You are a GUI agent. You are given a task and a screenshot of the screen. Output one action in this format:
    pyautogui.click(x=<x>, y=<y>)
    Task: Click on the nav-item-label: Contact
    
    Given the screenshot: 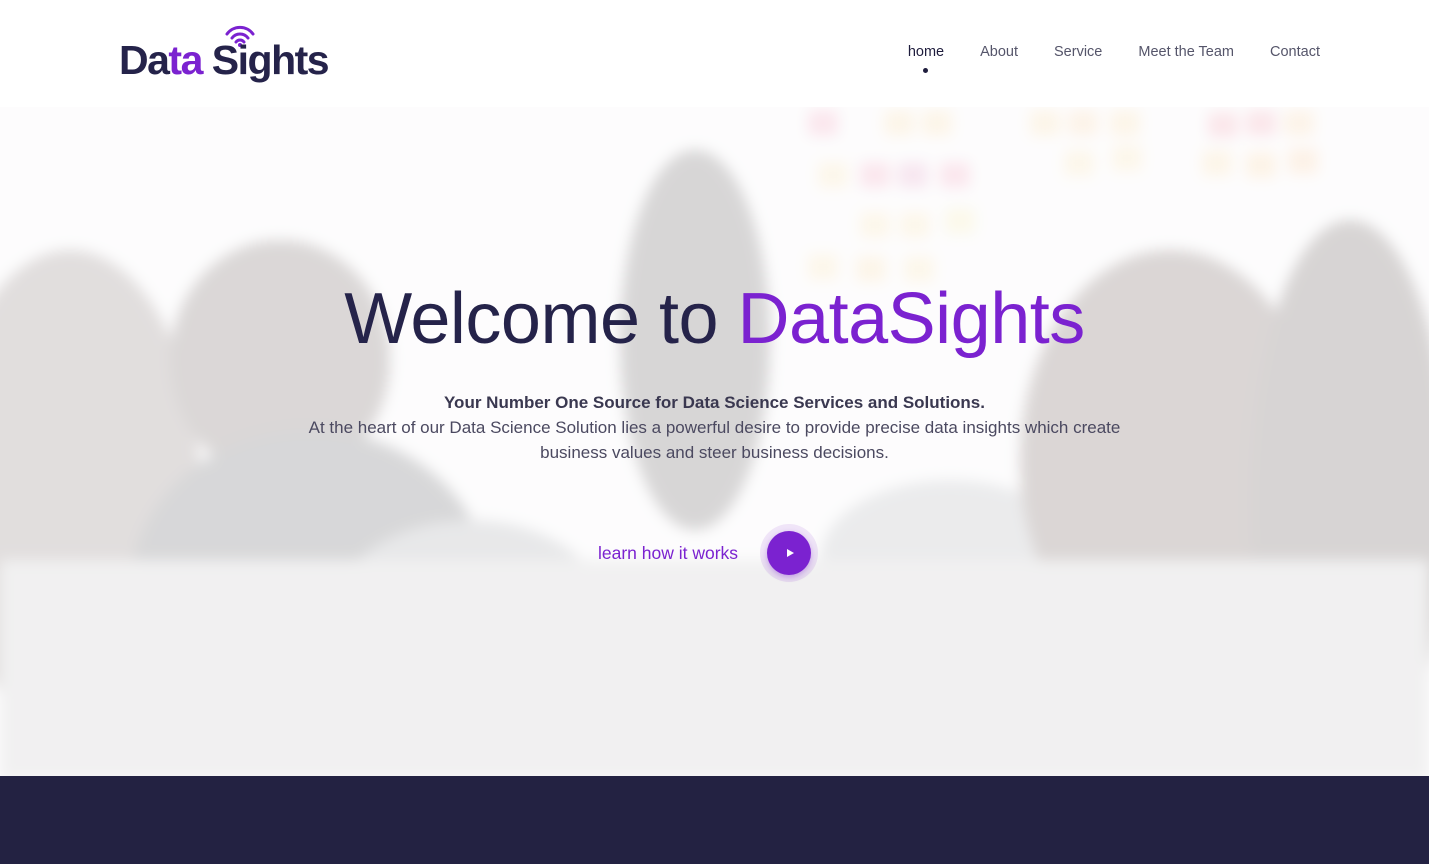 What is the action you would take?
    pyautogui.click(x=1295, y=52)
    